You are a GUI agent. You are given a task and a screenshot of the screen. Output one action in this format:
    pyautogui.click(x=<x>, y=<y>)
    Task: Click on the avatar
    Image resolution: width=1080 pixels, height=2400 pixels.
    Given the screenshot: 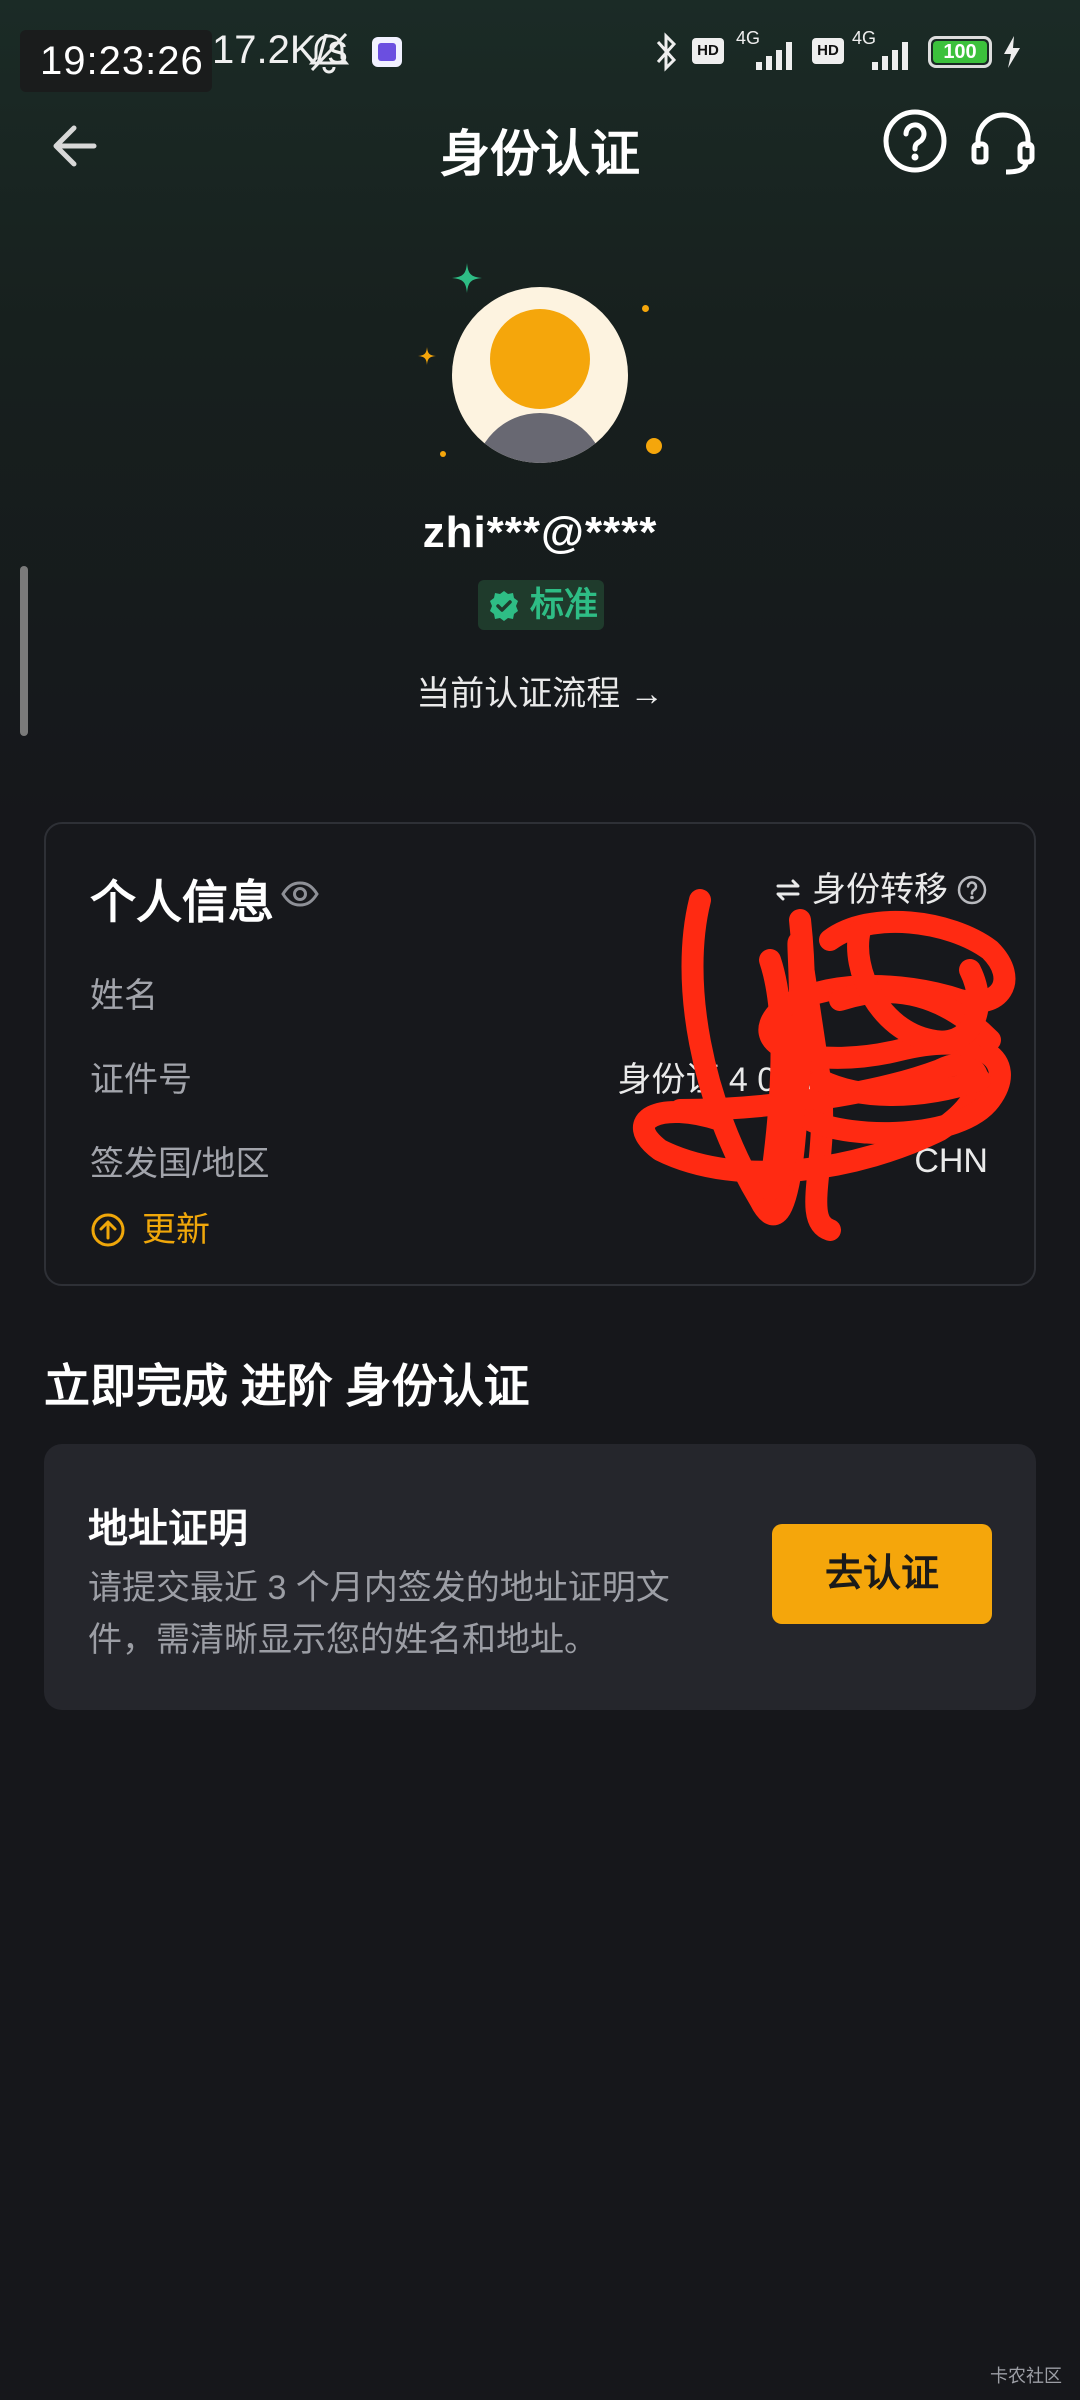 What is the action you would take?
    pyautogui.click(x=540, y=375)
    